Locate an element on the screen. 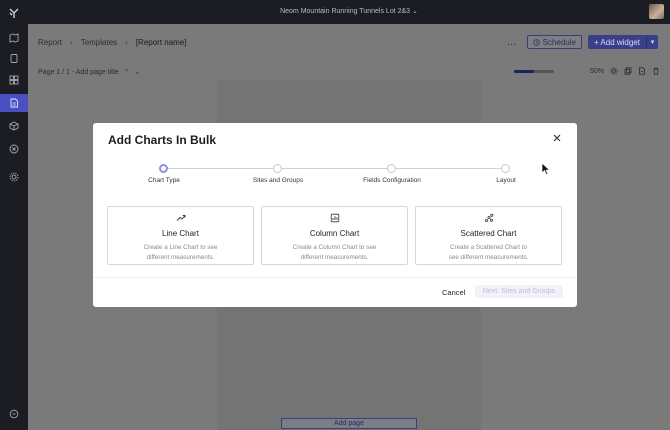 The height and width of the screenshot is (430, 670). add-widget-button-group: + Add widget ▾ is located at coordinates (622, 42).